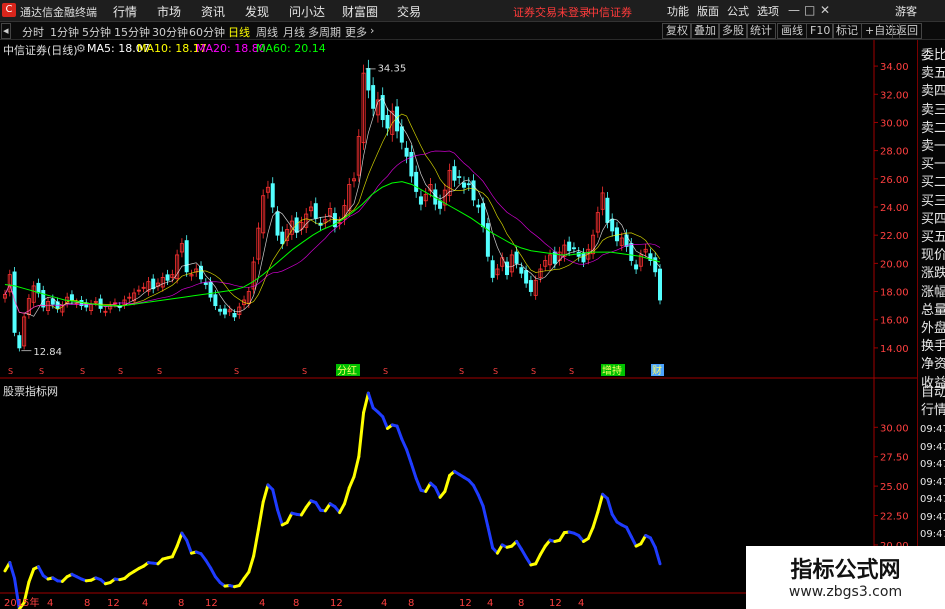 The width and height of the screenshot is (945, 609). I want to click on menu-zixun: 资讯, so click(213, 11).